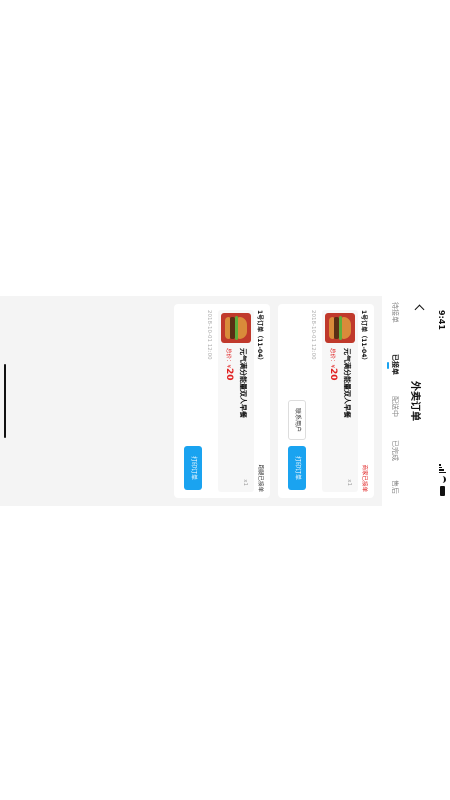 The width and height of the screenshot is (450, 800). What do you see at coordinates (388, 365) in the screenshot?
I see `active-tab-indicator` at bounding box center [388, 365].